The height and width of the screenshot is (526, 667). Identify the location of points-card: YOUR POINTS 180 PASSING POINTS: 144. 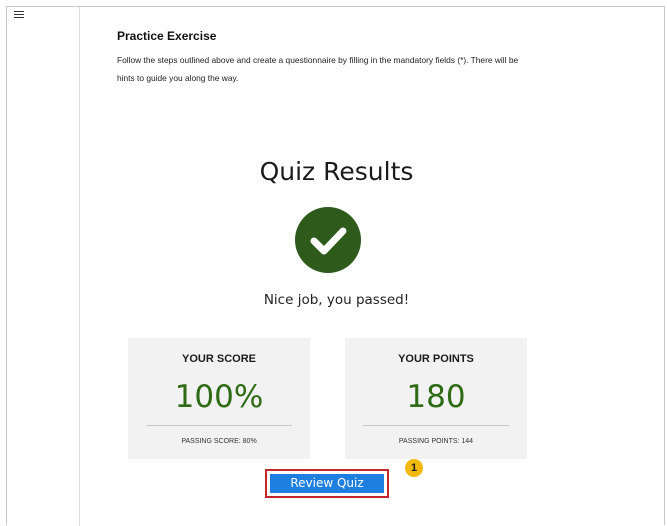
(436, 398).